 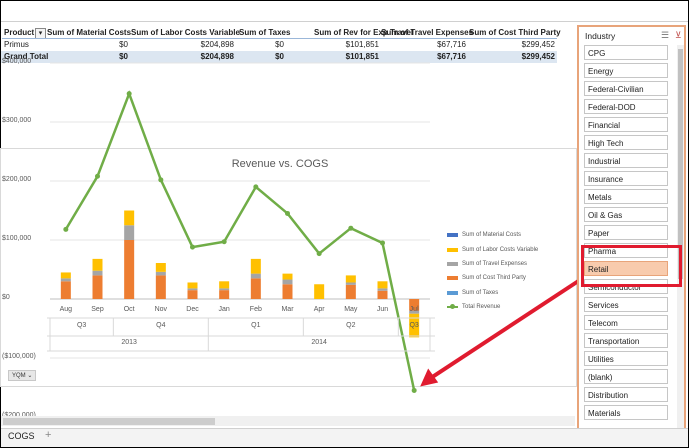 What do you see at coordinates (362, 57) in the screenshot?
I see `pivot-total-row-cell: $101,851` at bounding box center [362, 57].